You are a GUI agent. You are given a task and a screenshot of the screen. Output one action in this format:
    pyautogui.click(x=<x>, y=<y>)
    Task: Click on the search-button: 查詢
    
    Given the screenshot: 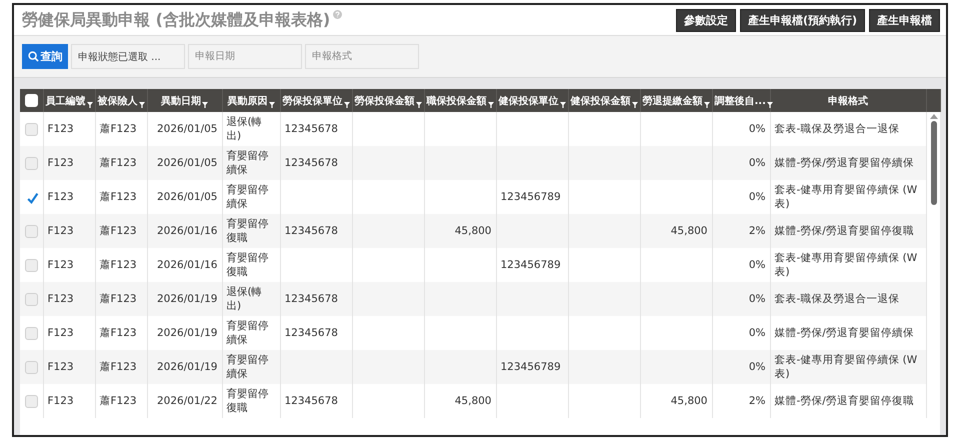 What is the action you would take?
    pyautogui.click(x=45, y=56)
    